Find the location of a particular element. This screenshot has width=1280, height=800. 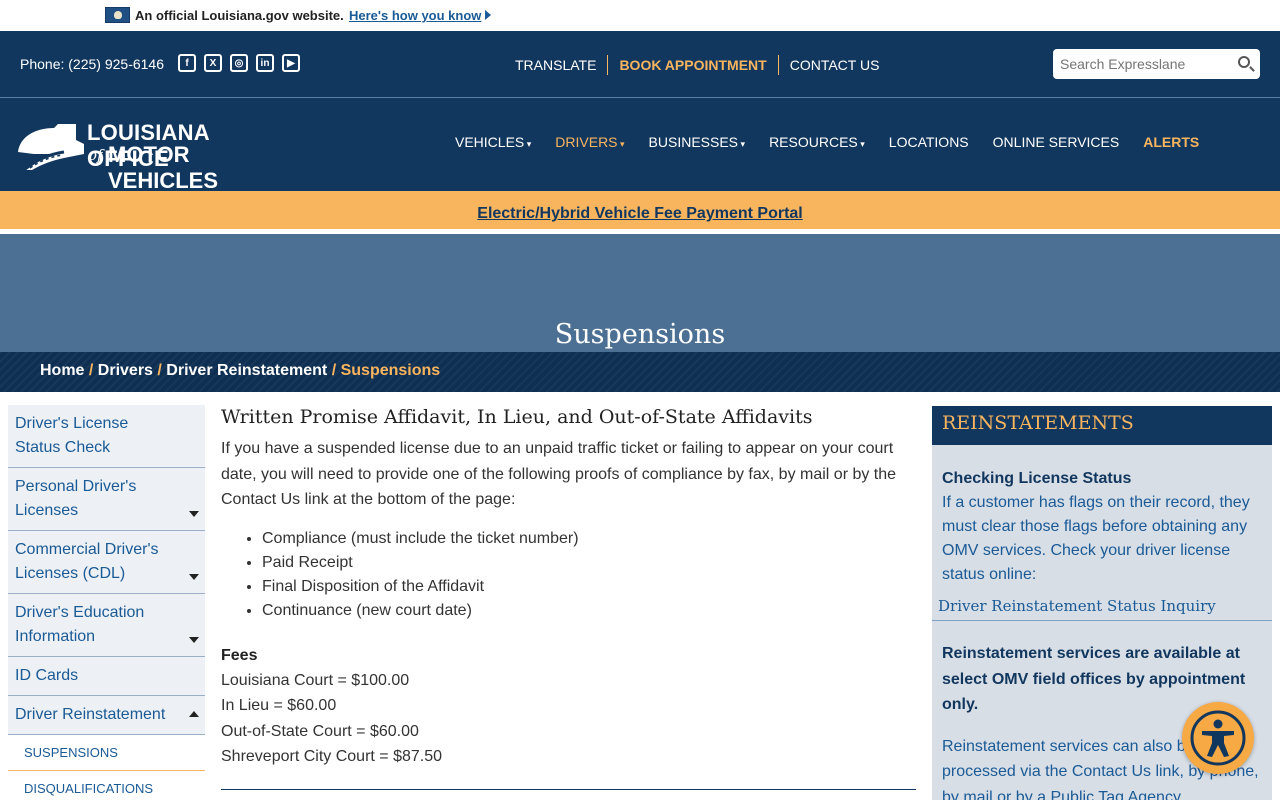

heres-how-you-know-link: Here's how you know is located at coordinates (415, 15).